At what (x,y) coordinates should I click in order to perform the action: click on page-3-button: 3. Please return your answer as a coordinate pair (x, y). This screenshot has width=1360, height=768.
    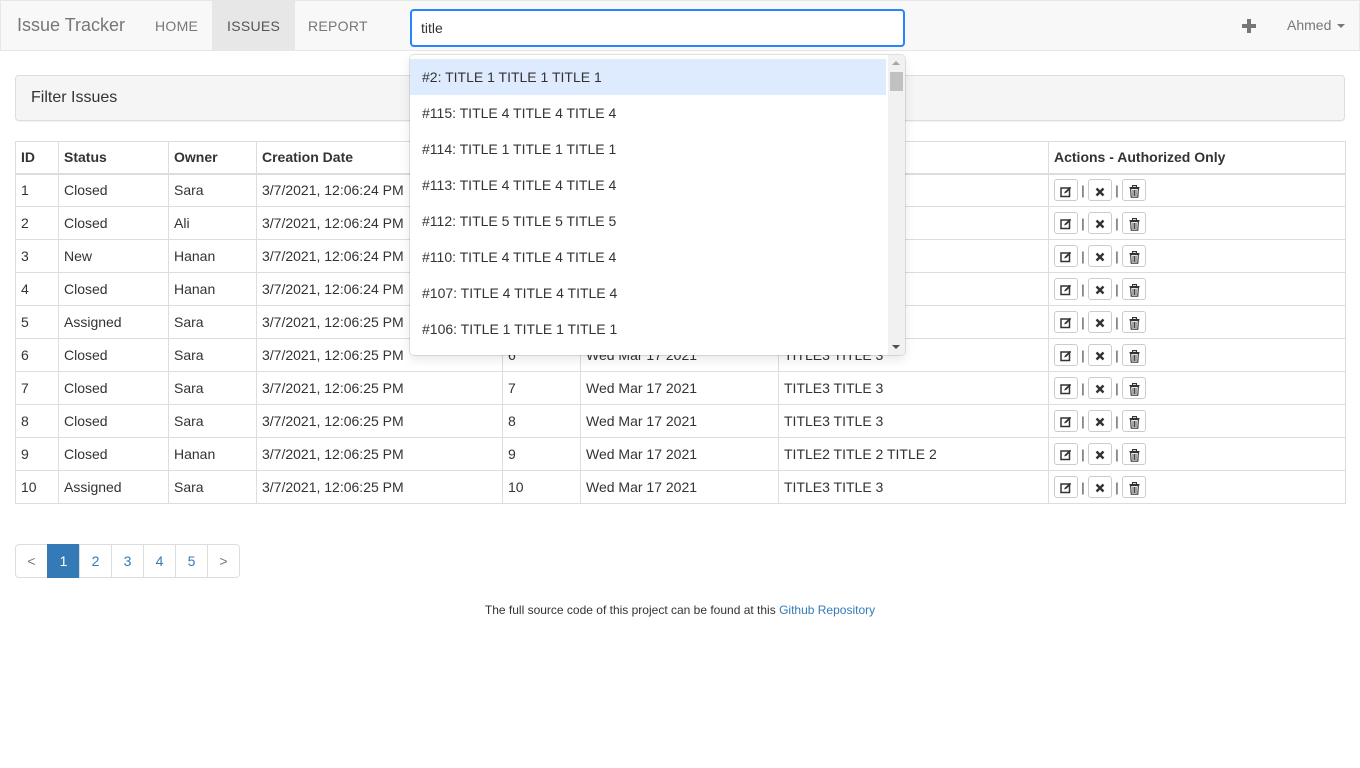
    Looking at the image, I should click on (127, 561).